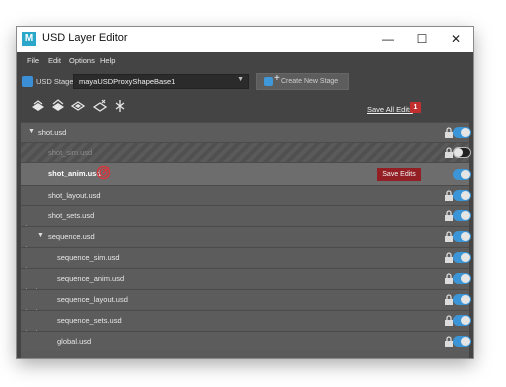 Image resolution: width=506 pixels, height=387 pixels. Describe the element at coordinates (245, 39) in the screenshot. I see `title-bar: M USD Layer Editor — ☐ ✕` at that location.